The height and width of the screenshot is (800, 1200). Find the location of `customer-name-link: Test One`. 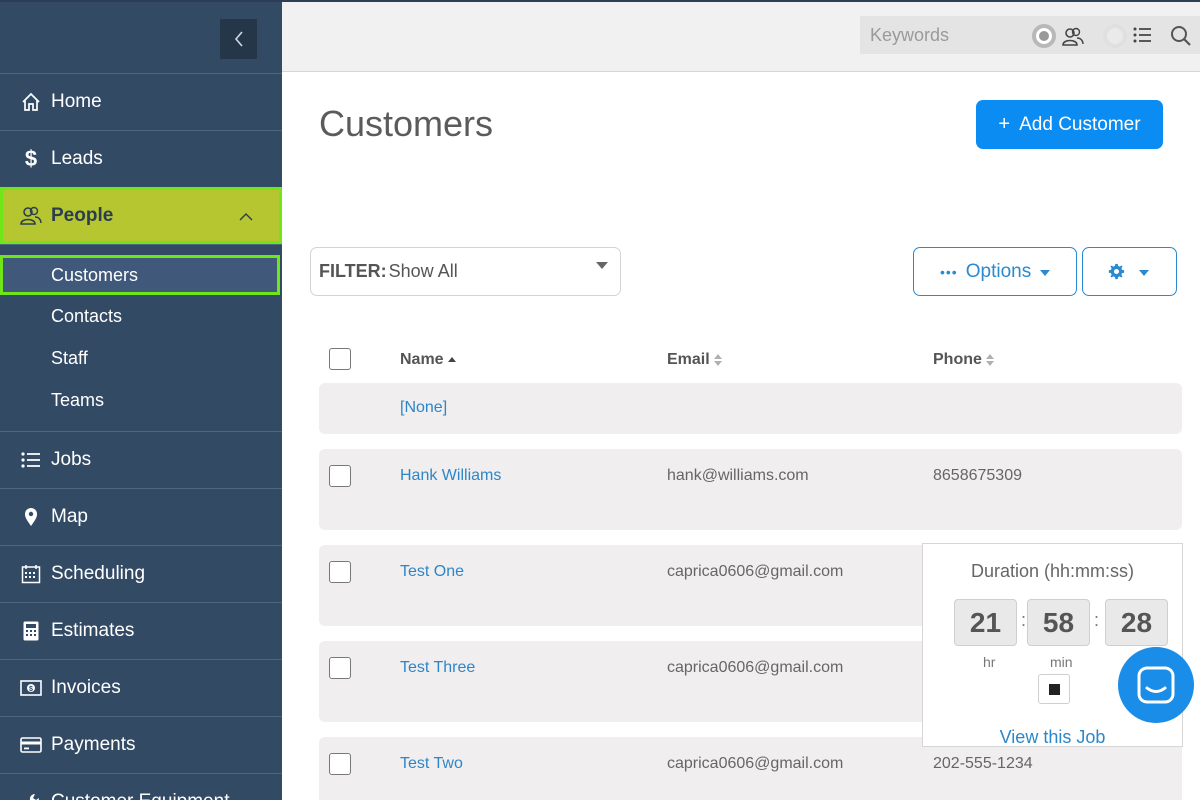

customer-name-link: Test One is located at coordinates (432, 572).